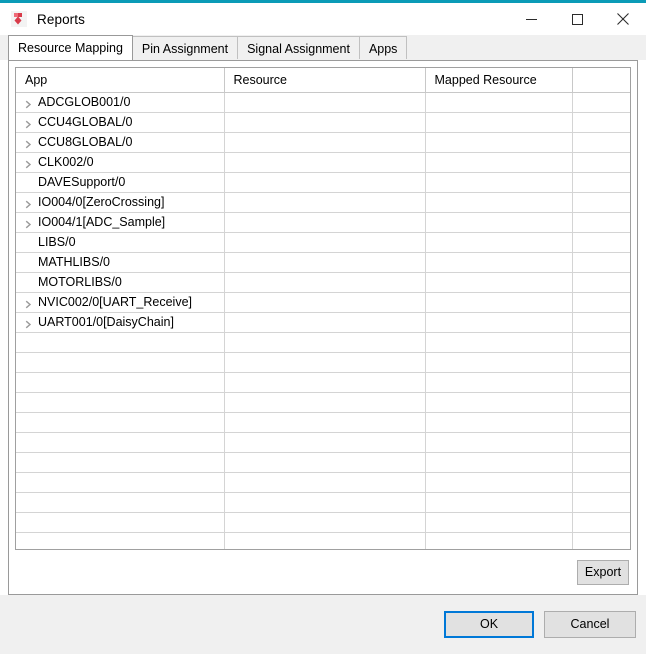  I want to click on column-header-resource: Resource, so click(325, 80).